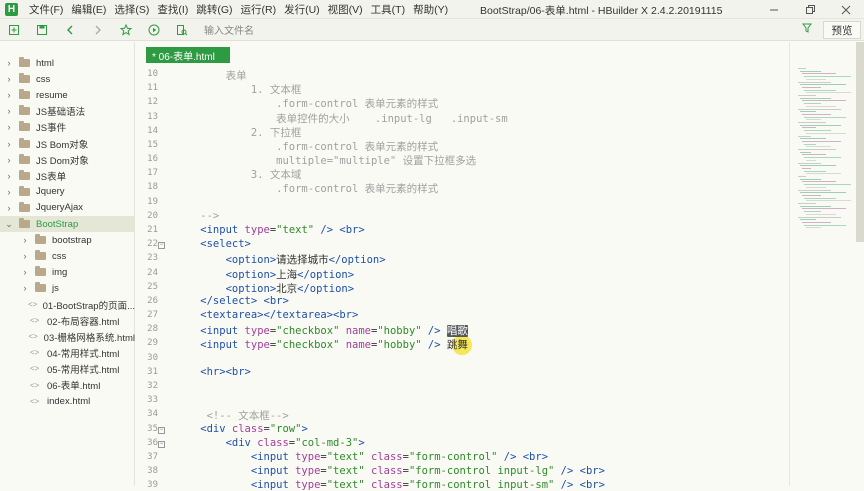 The width and height of the screenshot is (864, 491). Describe the element at coordinates (259, 9) in the screenshot. I see `menu-item: 运行(R)` at that location.